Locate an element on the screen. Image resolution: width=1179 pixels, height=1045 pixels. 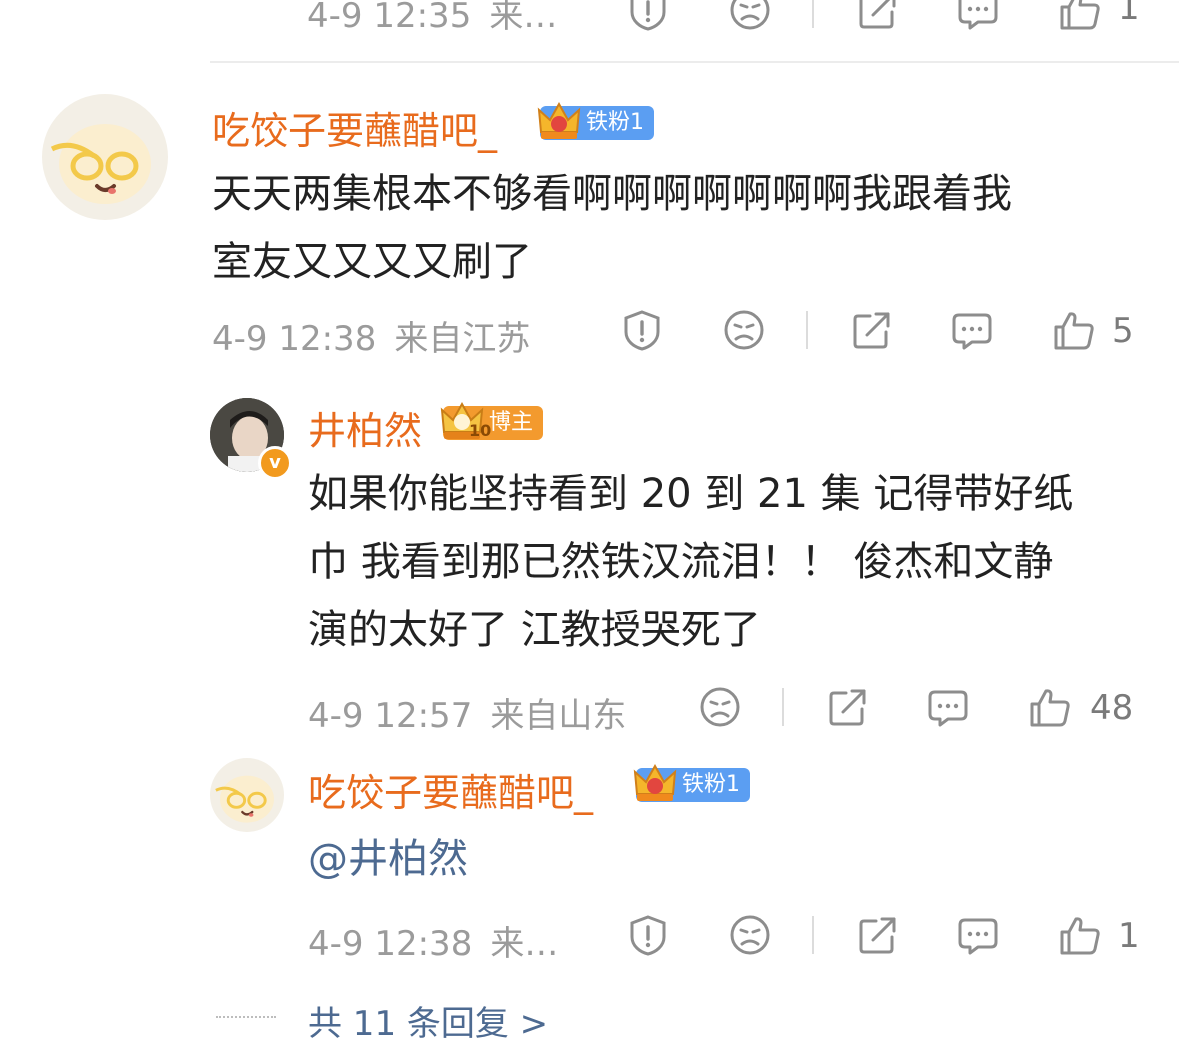
mention-link: @井柏然 is located at coordinates (388, 855).